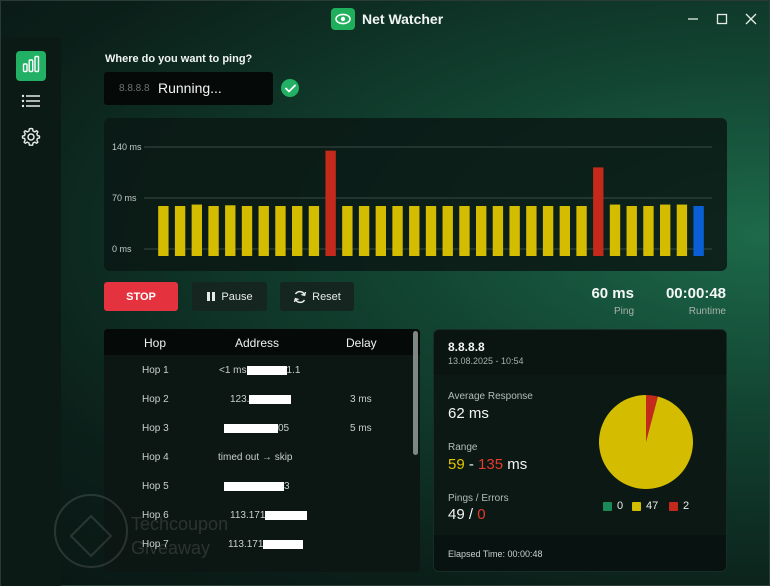 This screenshot has width=770, height=586. What do you see at coordinates (646, 442) in the screenshot?
I see `pie-slice` at bounding box center [646, 442].